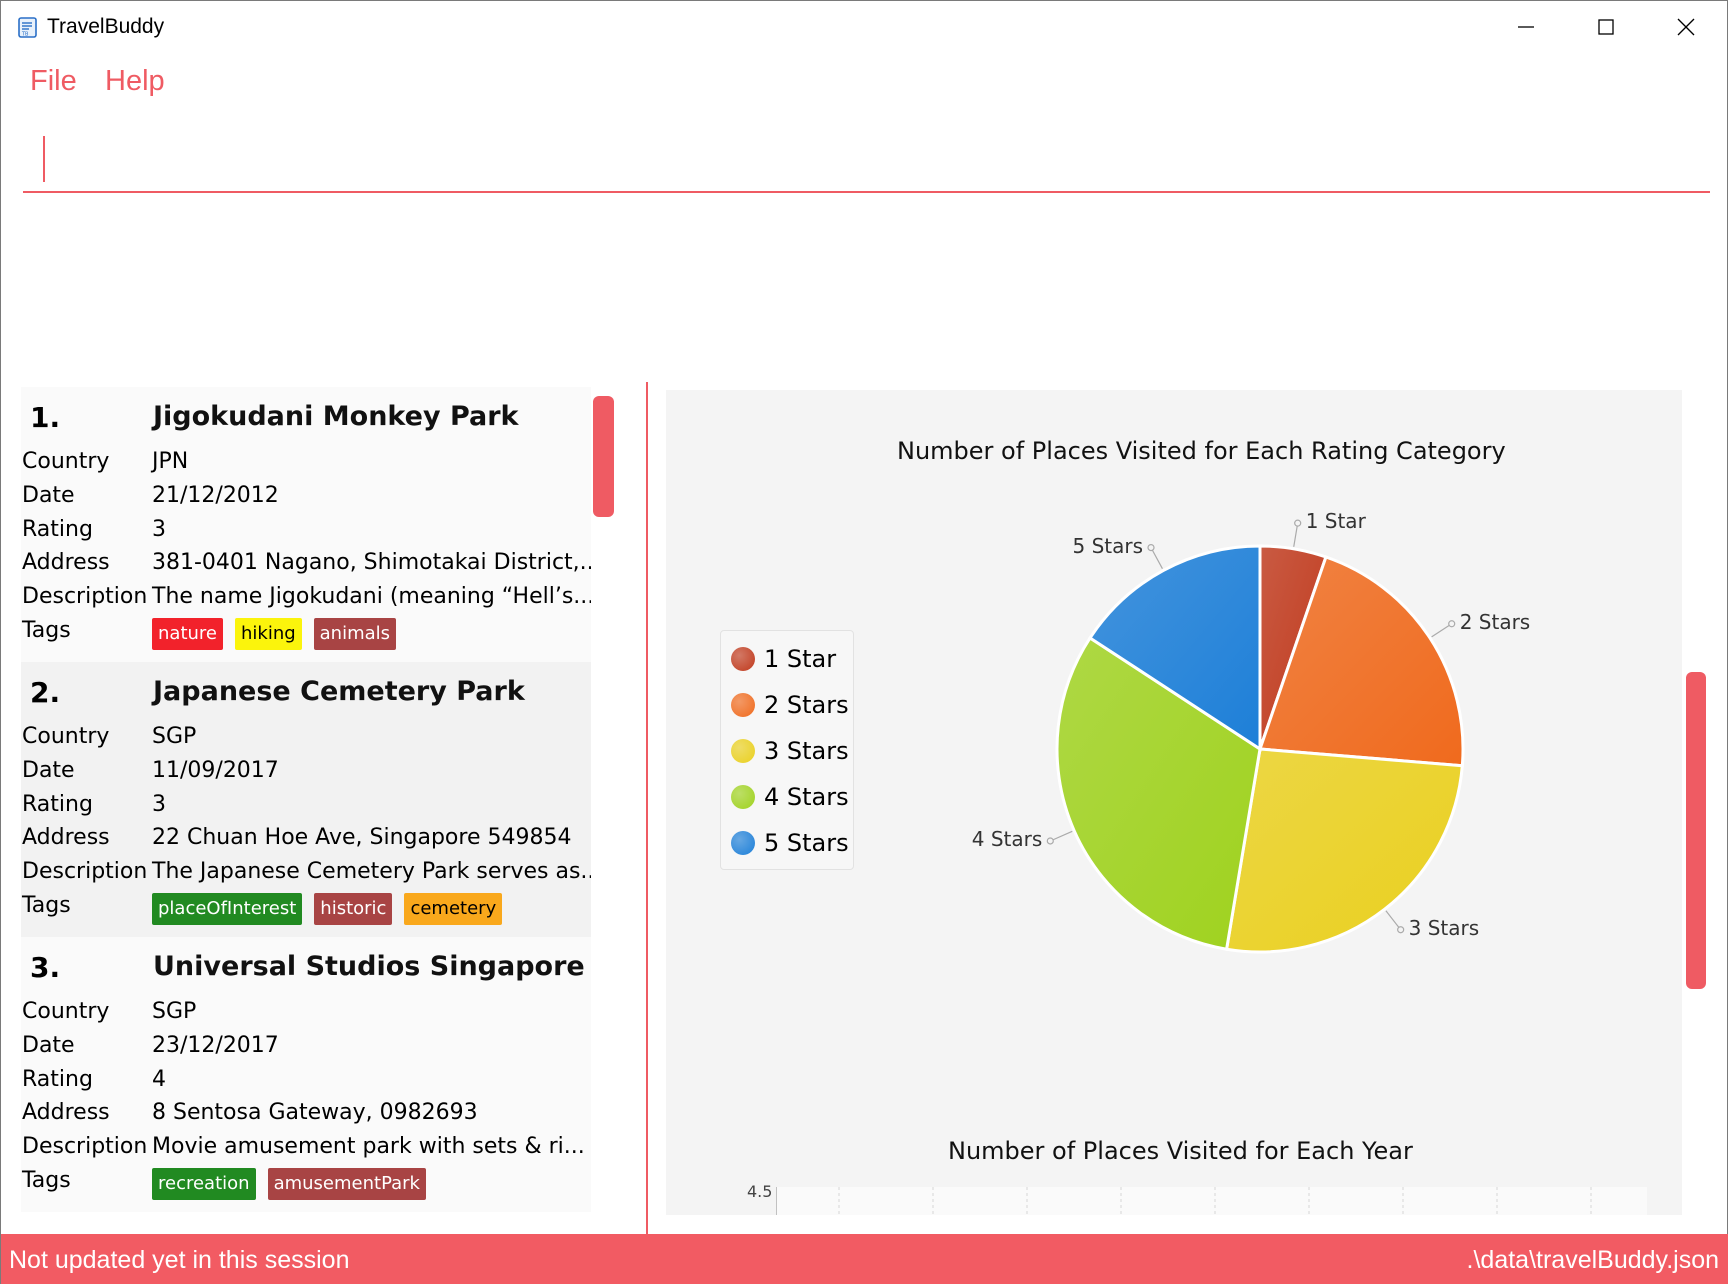 The image size is (1728, 1284). I want to click on field-value: 21/12/2012, so click(215, 495).